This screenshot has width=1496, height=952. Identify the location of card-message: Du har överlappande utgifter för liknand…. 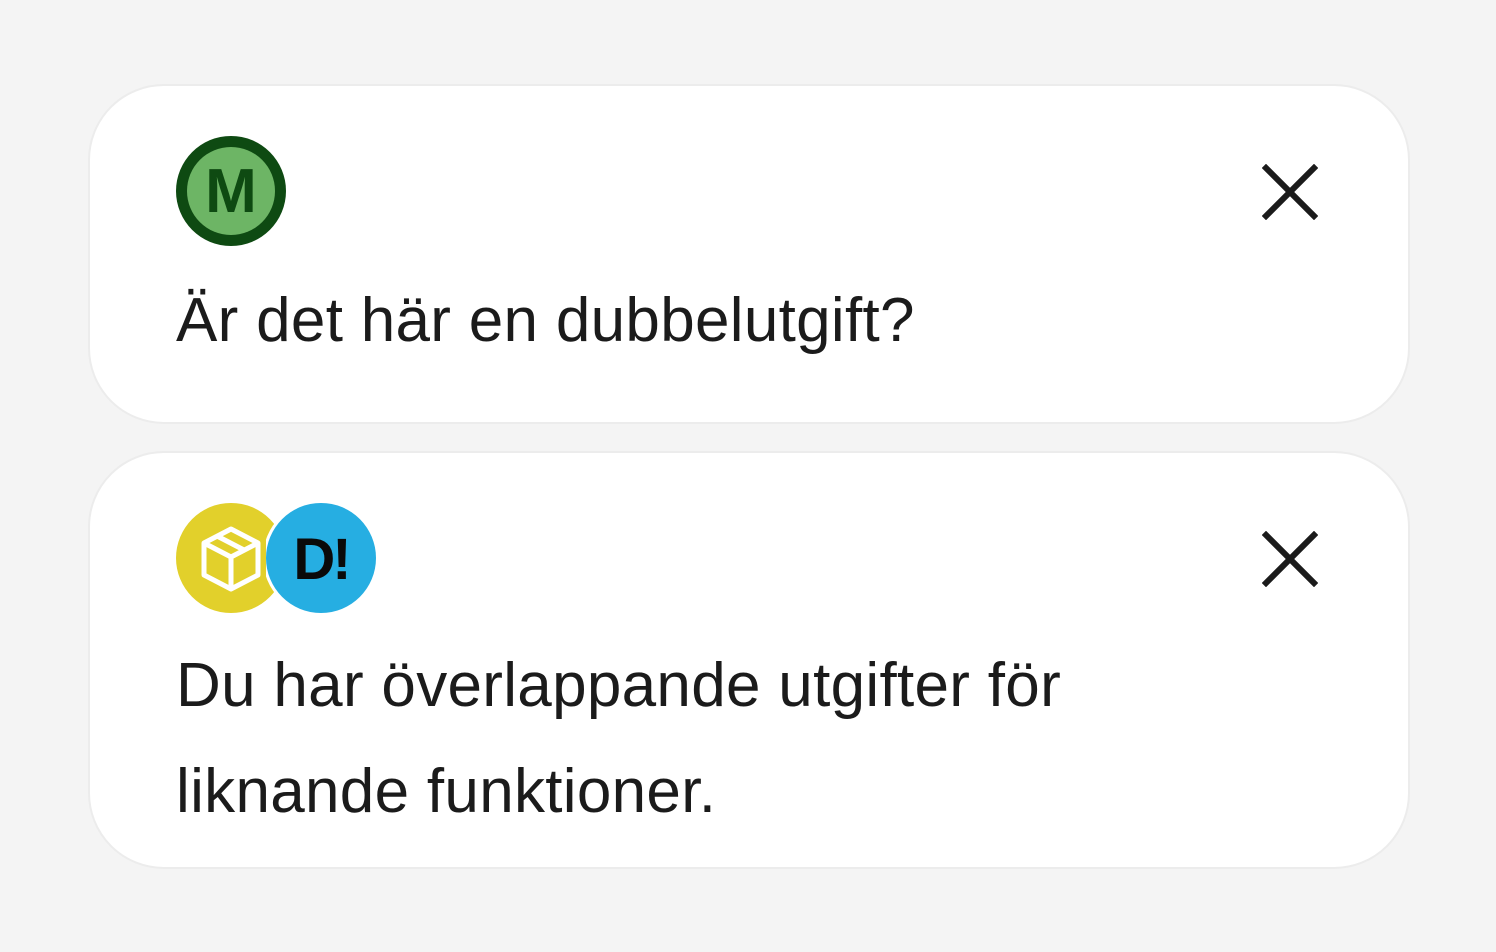
(619, 738).